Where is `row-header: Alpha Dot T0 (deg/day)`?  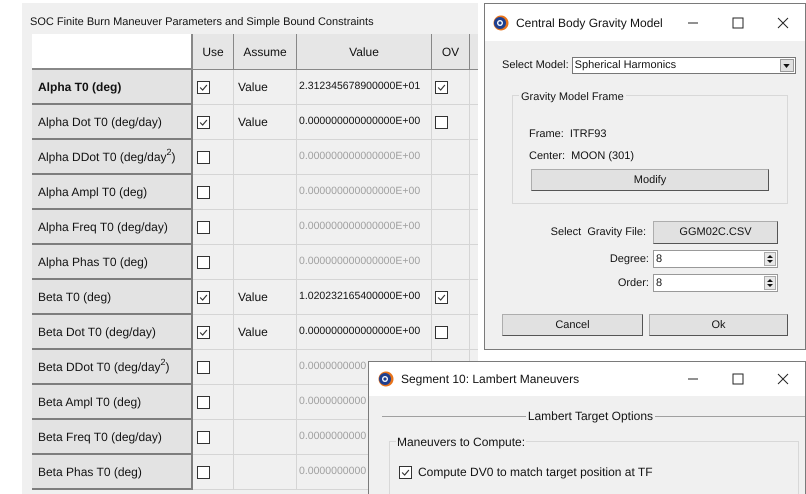 row-header: Alpha Dot T0 (deg/day) is located at coordinates (112, 122).